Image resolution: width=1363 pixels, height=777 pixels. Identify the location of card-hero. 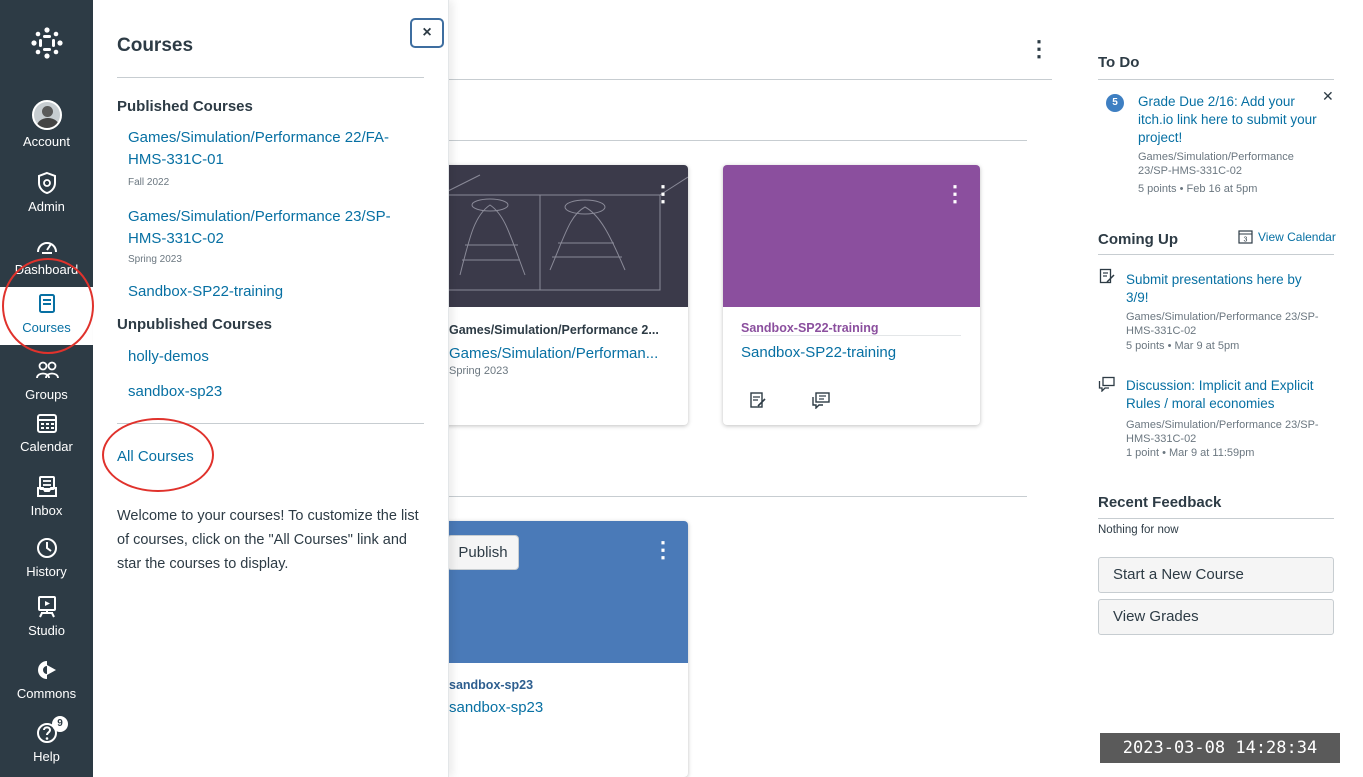
(851, 236).